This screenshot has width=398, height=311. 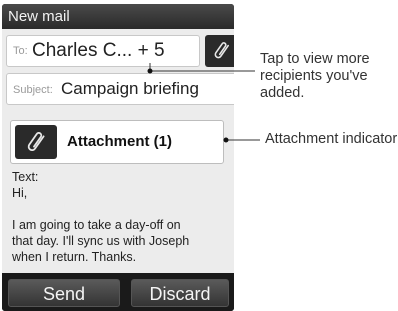 I want to click on callout-lines, so click(x=203, y=103).